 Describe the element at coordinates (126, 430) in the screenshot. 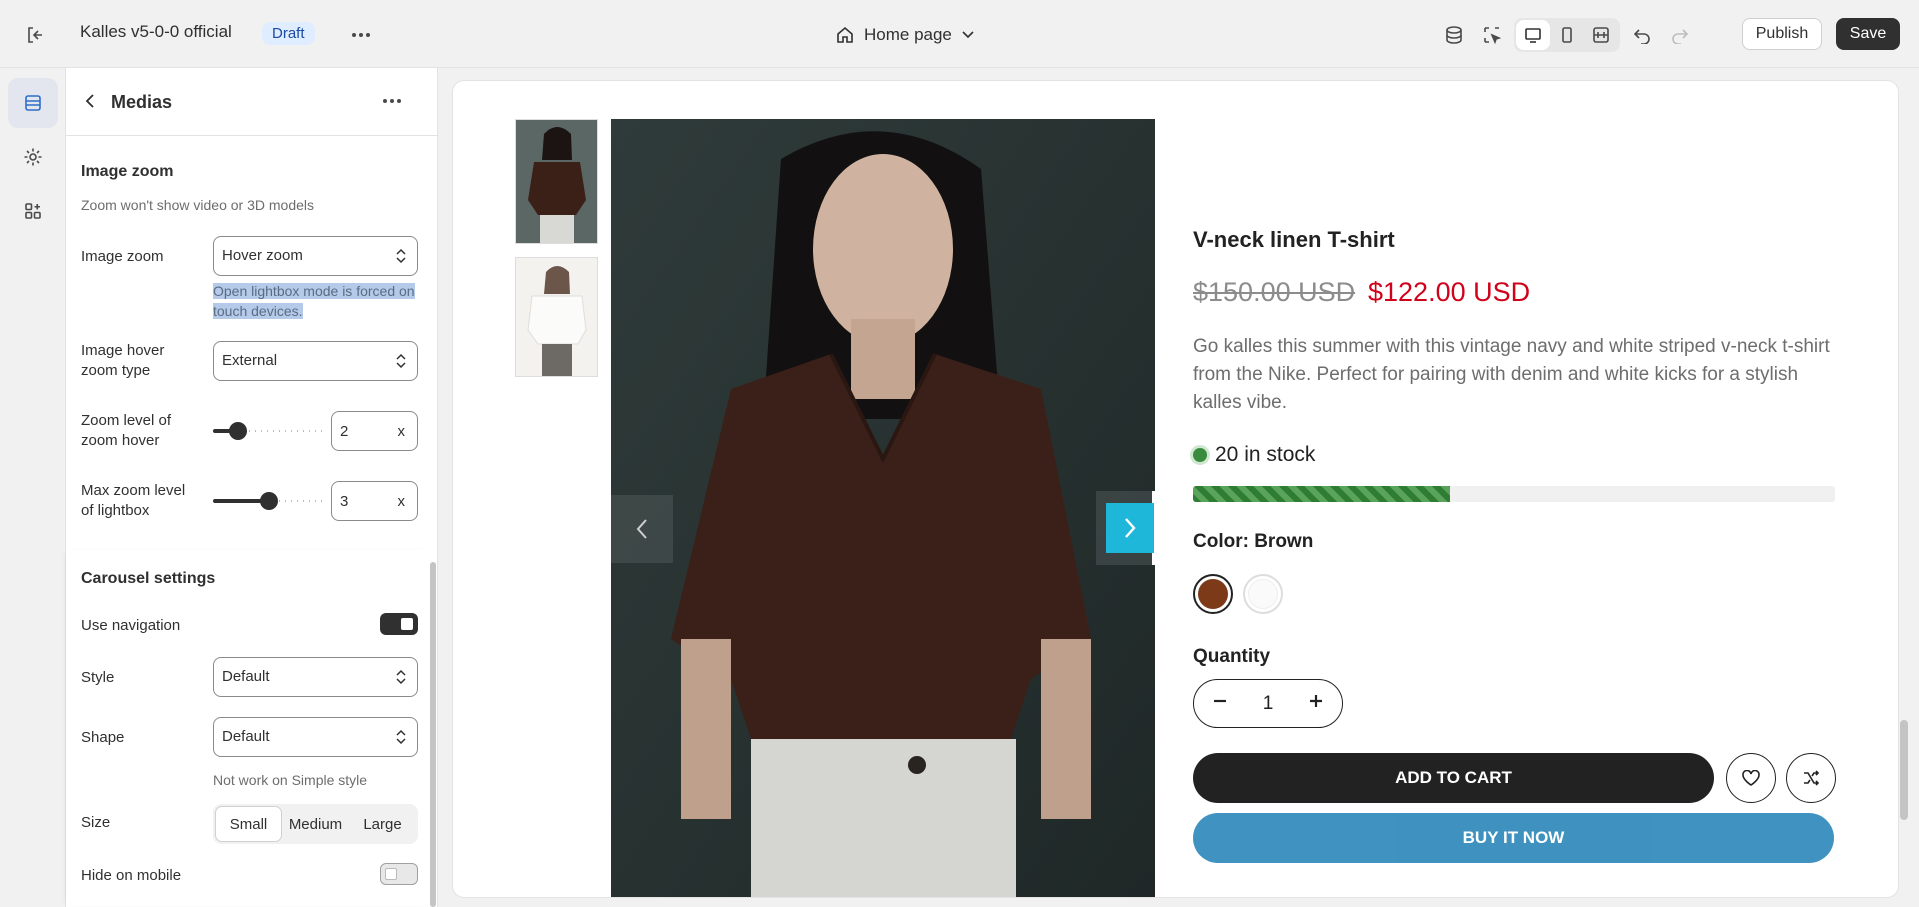

I see `zoom-level-label: Zoom level of zoom hover` at that location.